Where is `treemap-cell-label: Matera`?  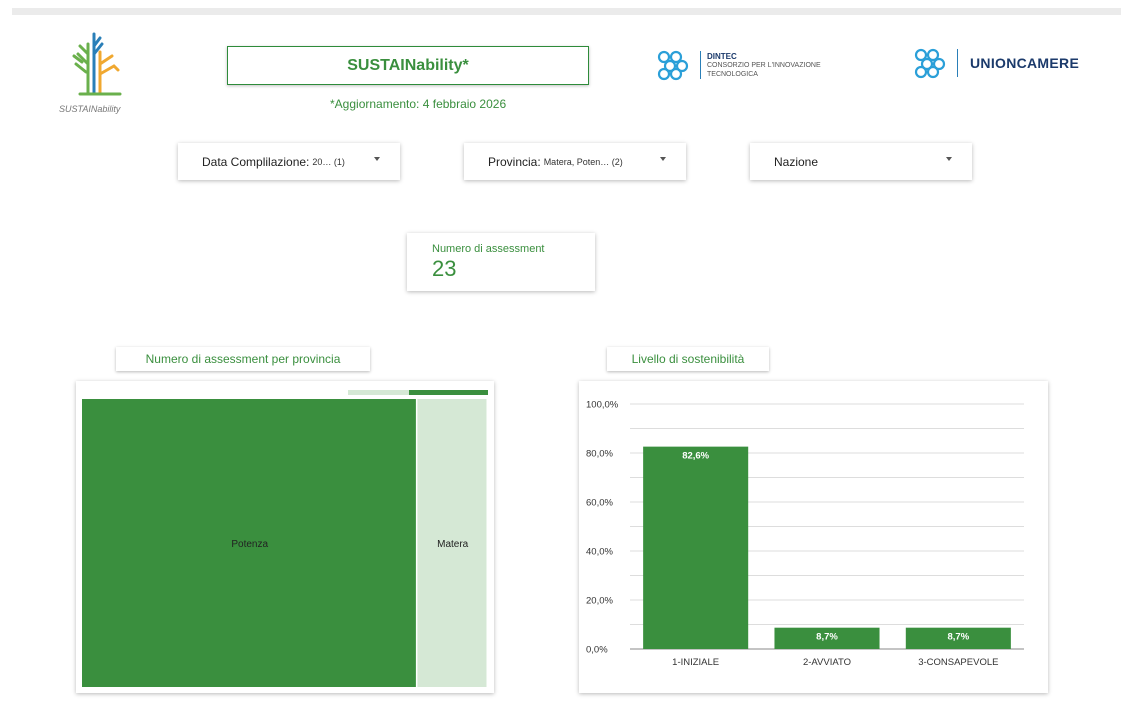
treemap-cell-label: Matera is located at coordinates (453, 544).